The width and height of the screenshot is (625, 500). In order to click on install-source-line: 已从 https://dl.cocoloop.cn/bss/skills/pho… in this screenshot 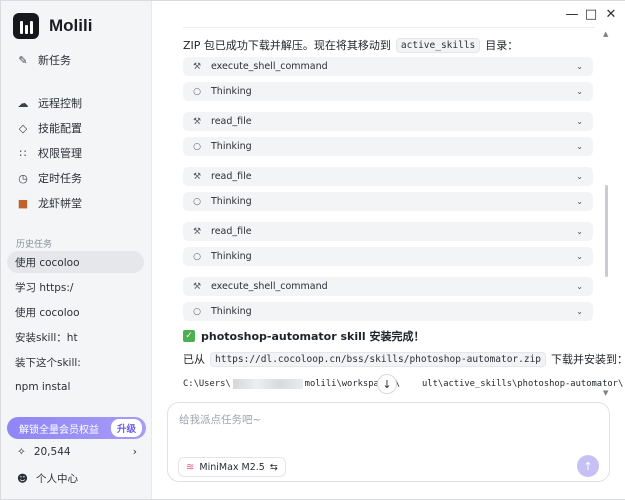, I will do `click(404, 359)`.